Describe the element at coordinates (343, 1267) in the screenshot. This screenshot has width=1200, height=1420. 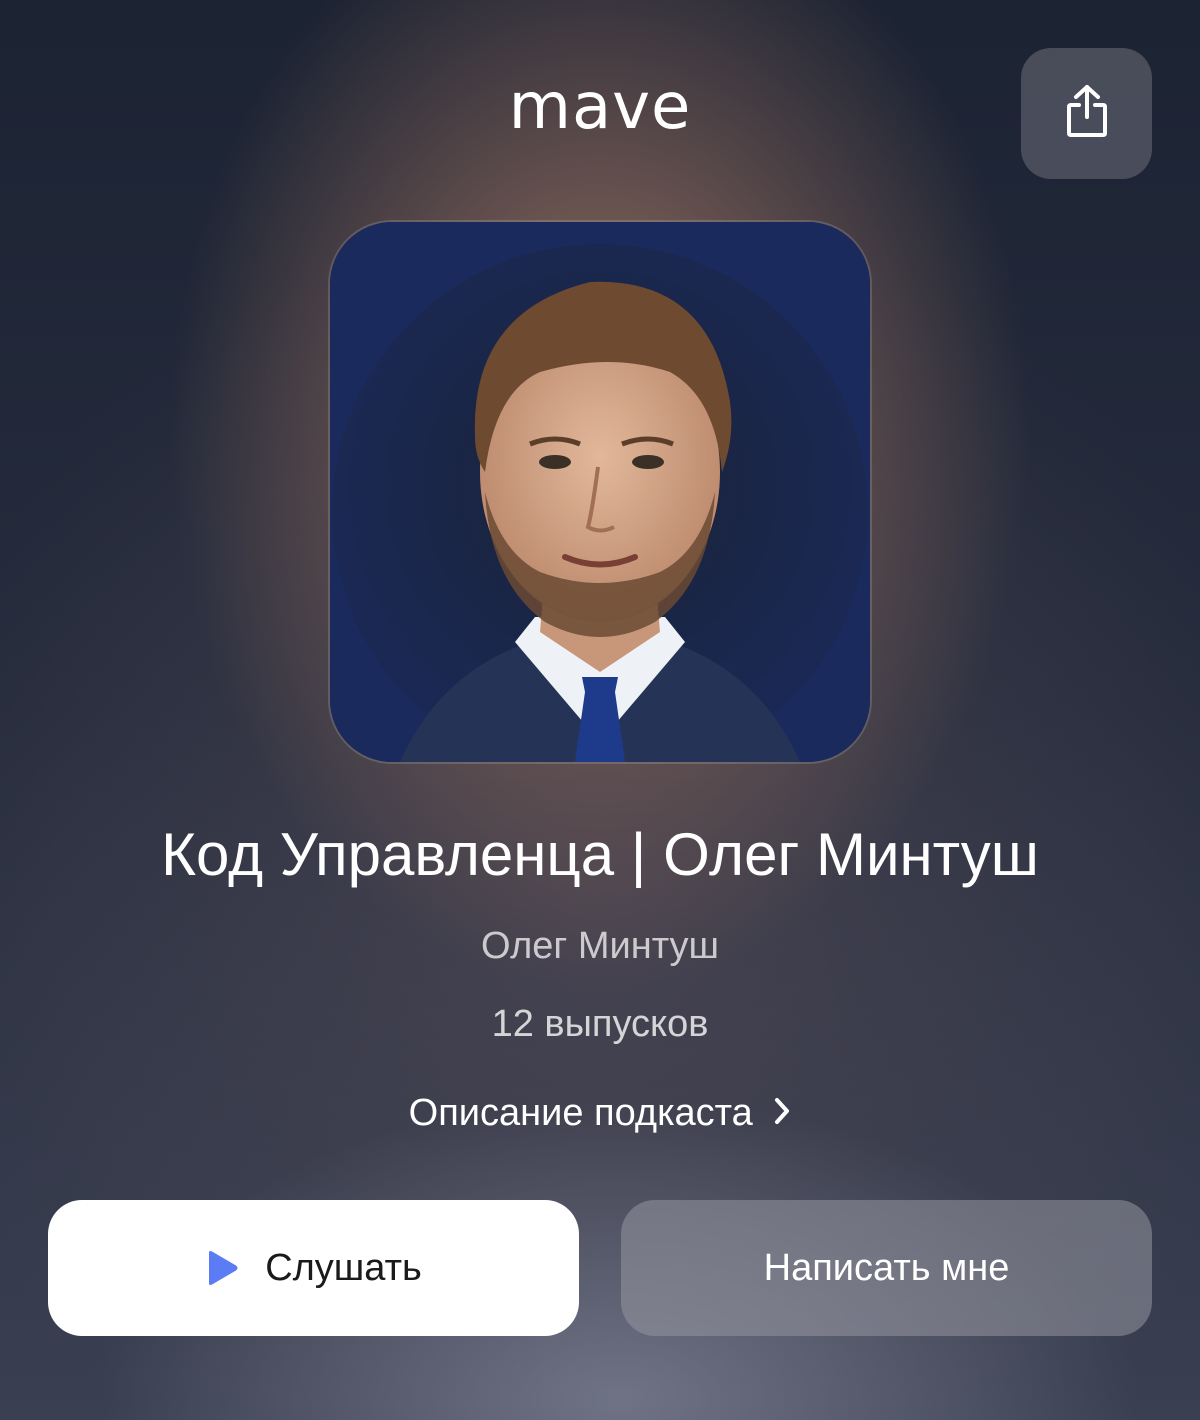
I see `listen-button-label: Слушать` at that location.